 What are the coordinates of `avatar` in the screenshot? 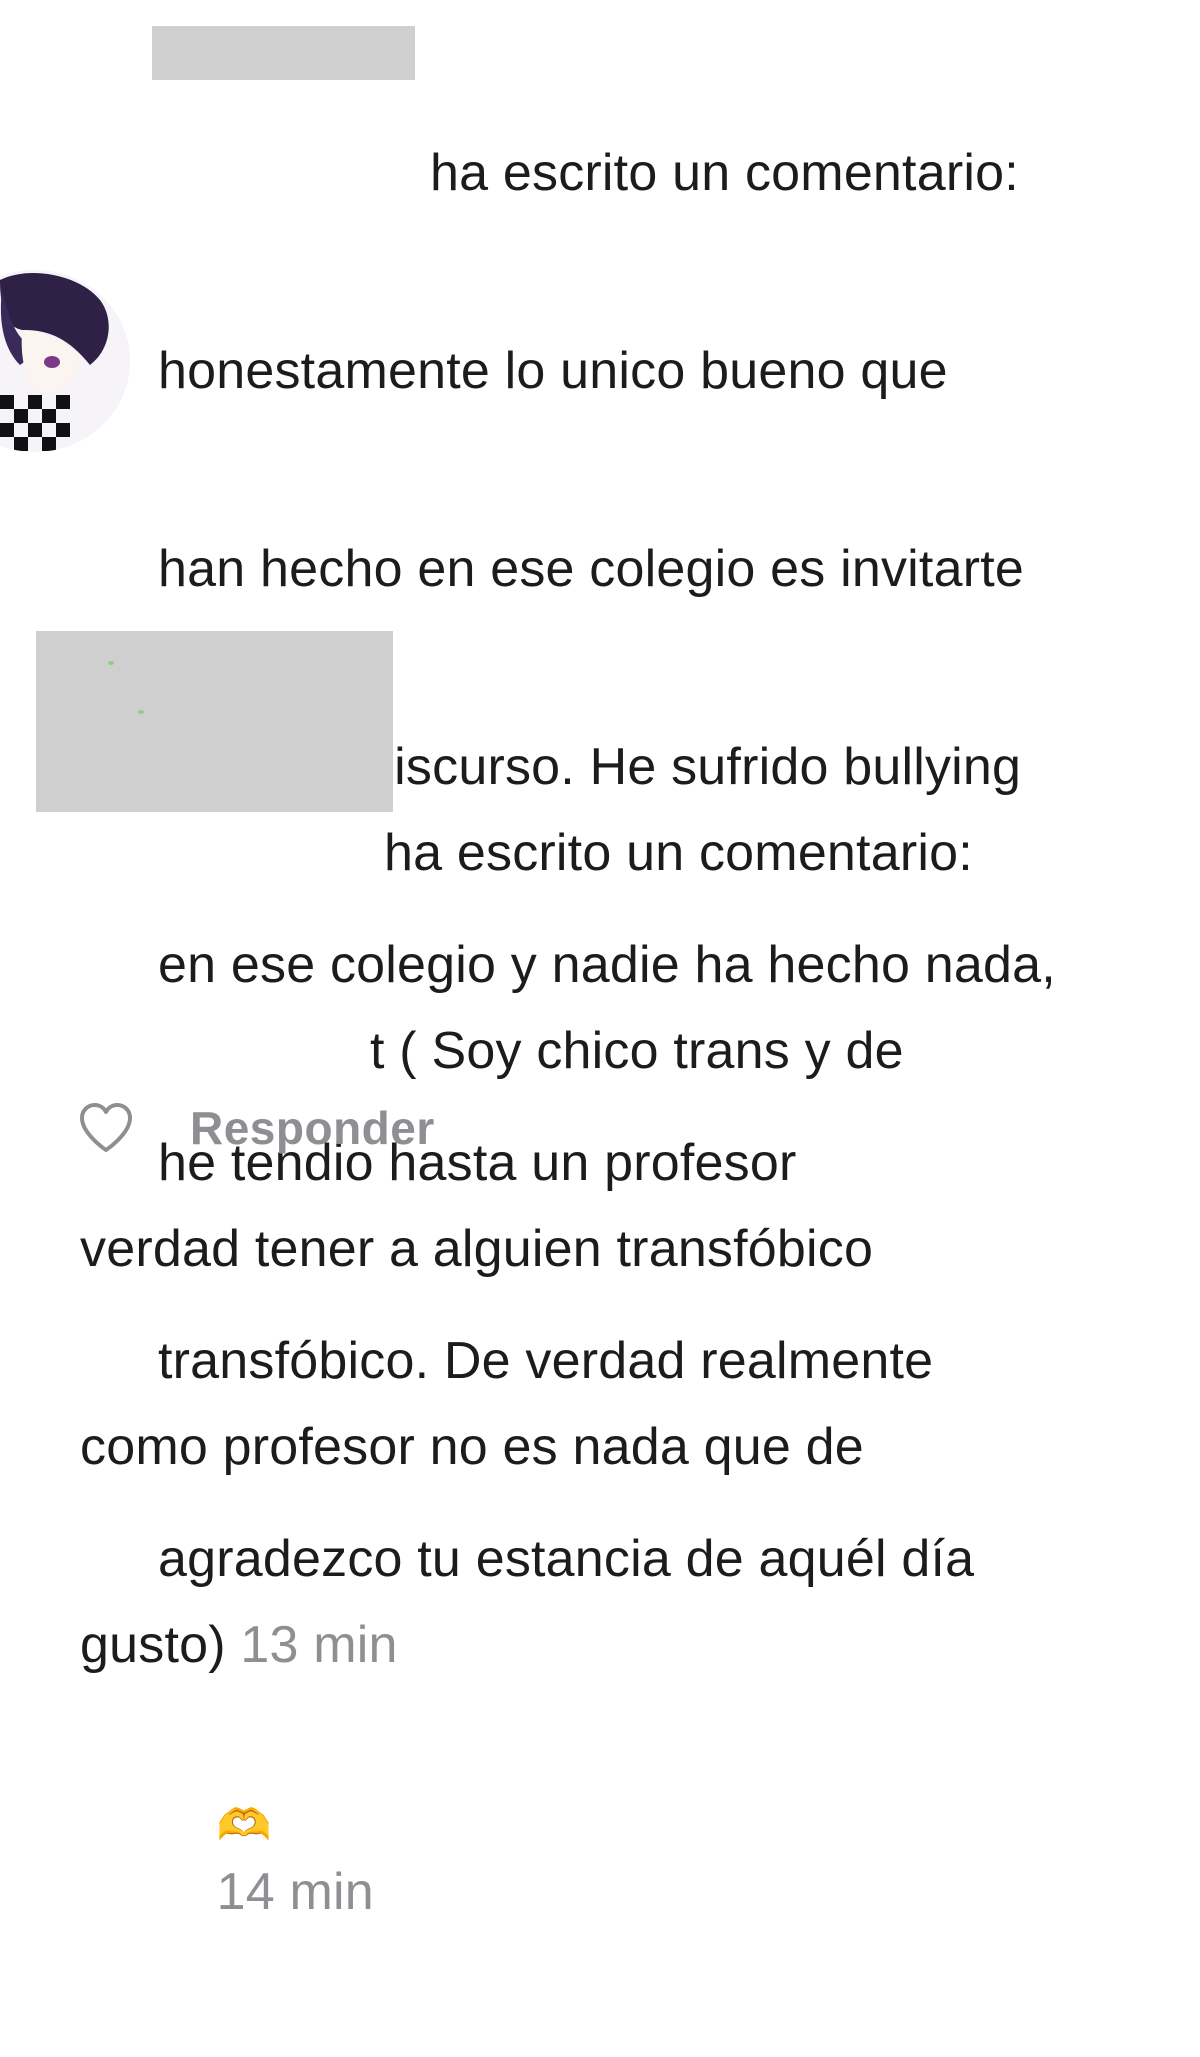 It's located at (65, 361).